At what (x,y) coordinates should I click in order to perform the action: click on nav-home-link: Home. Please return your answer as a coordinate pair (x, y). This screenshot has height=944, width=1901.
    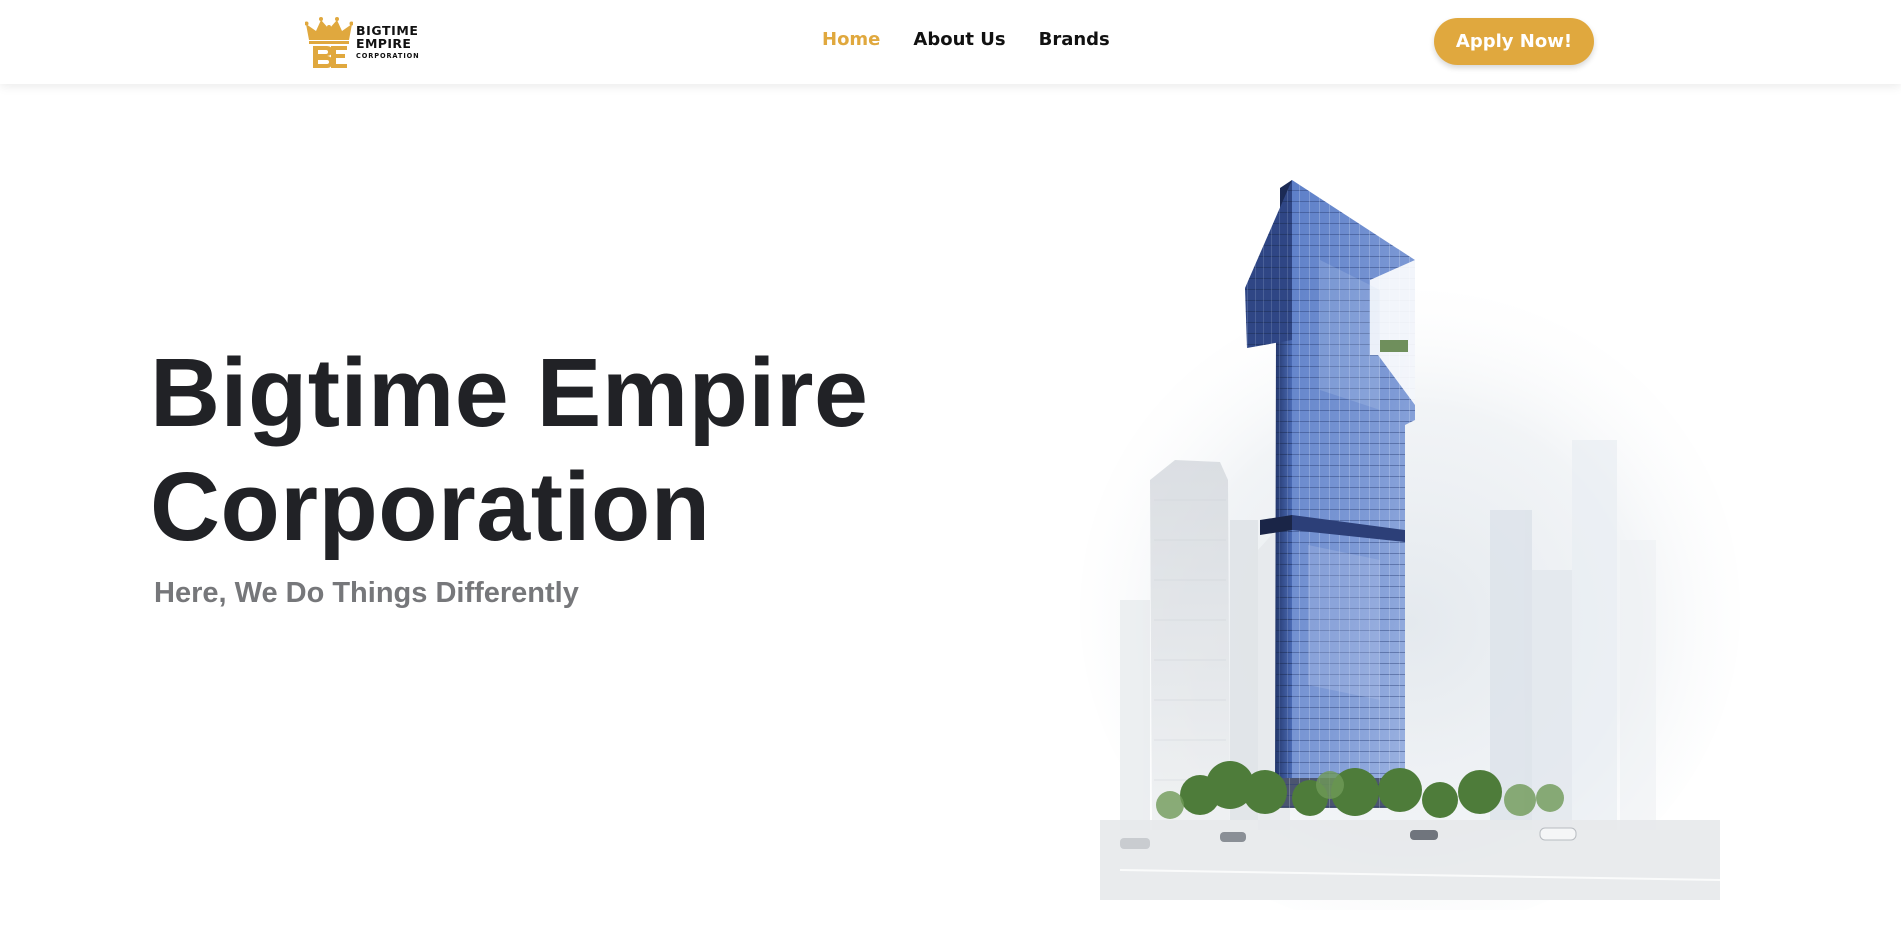
    Looking at the image, I should click on (851, 39).